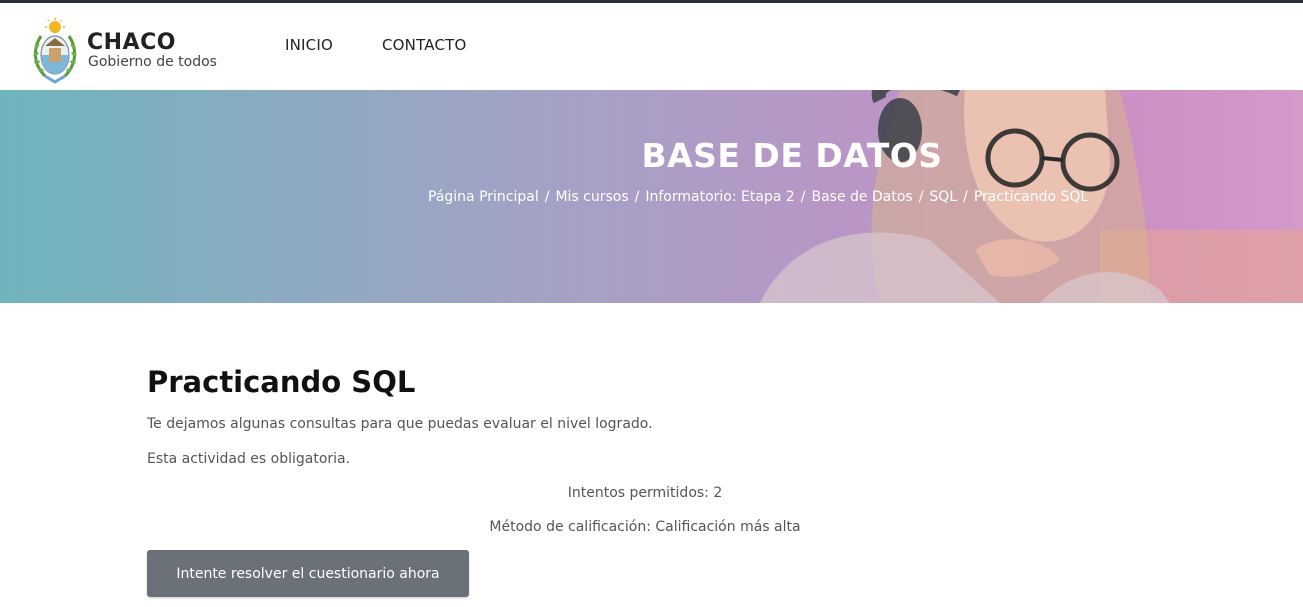  What do you see at coordinates (862, 197) in the screenshot?
I see `breadcrumb-item-base-de-datos: Base de Datos` at bounding box center [862, 197].